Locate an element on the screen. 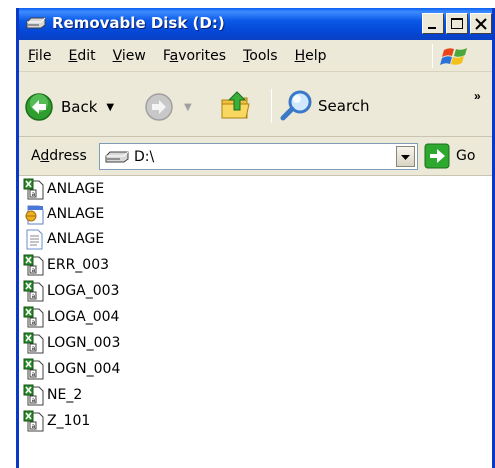 Image resolution: width=495 pixels, height=468 pixels. forward-dropdown-icon: ▼ is located at coordinates (188, 107).